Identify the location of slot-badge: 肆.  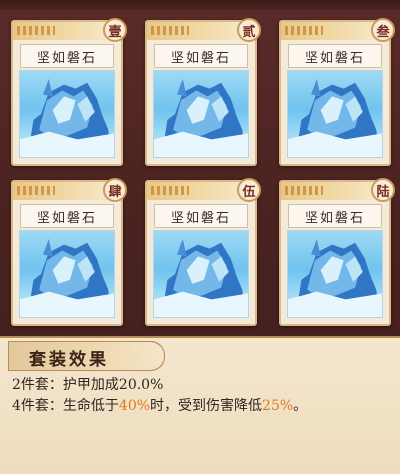
(115, 190).